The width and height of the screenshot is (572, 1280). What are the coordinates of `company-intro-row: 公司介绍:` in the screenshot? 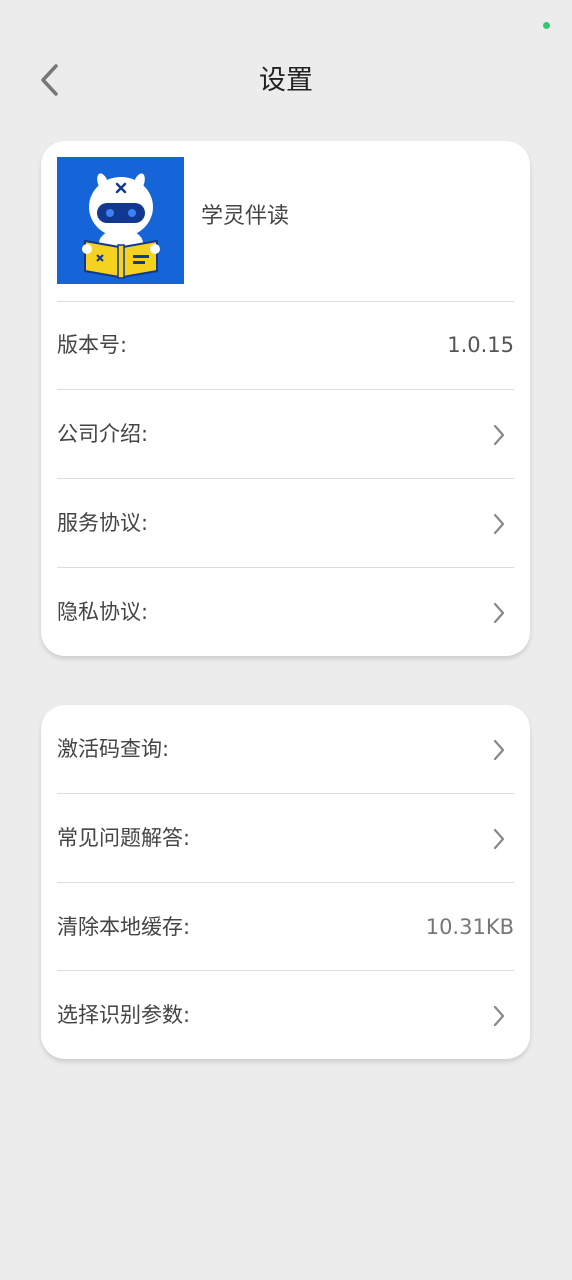 It's located at (285, 434).